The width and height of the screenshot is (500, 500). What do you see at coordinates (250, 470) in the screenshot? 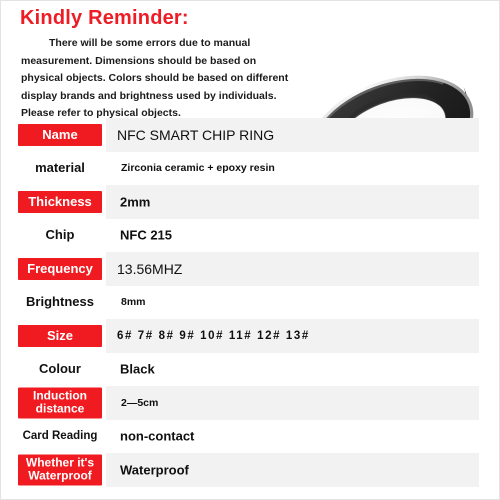
I see `table-row: Whether it's Waterproof Waterproof` at bounding box center [250, 470].